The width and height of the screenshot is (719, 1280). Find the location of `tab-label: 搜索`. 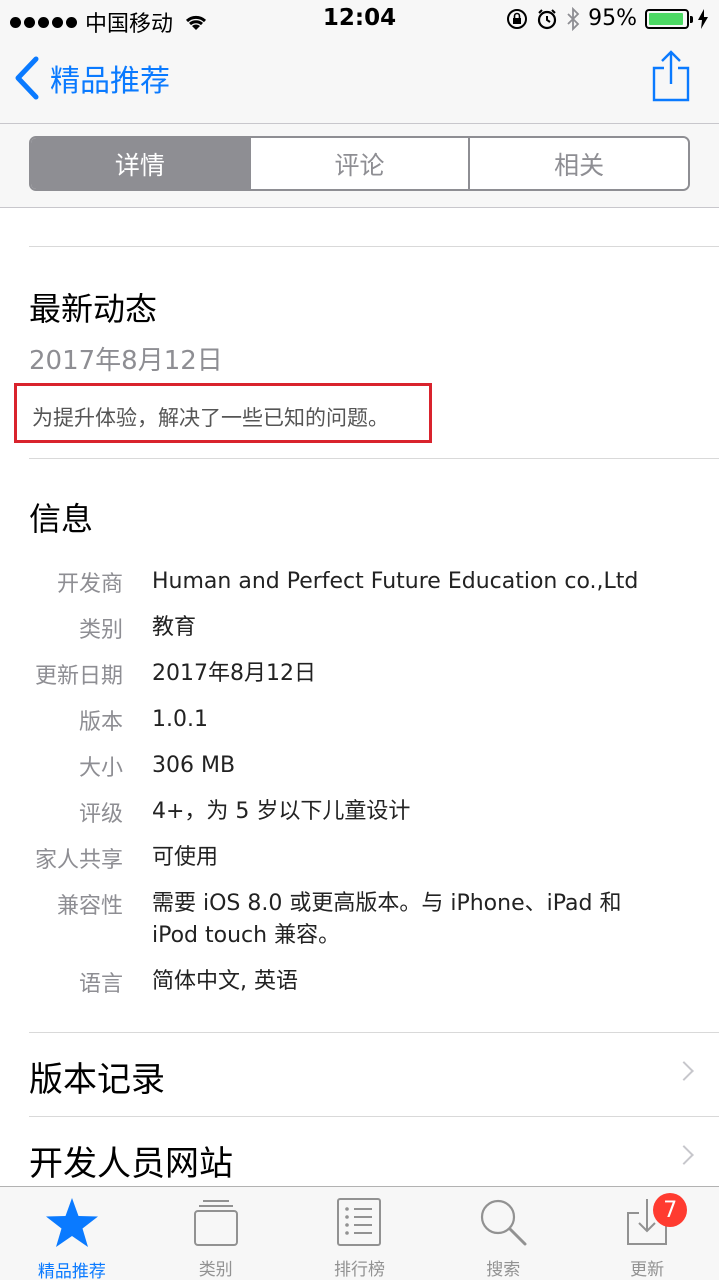

tab-label: 搜索 is located at coordinates (503, 1270).